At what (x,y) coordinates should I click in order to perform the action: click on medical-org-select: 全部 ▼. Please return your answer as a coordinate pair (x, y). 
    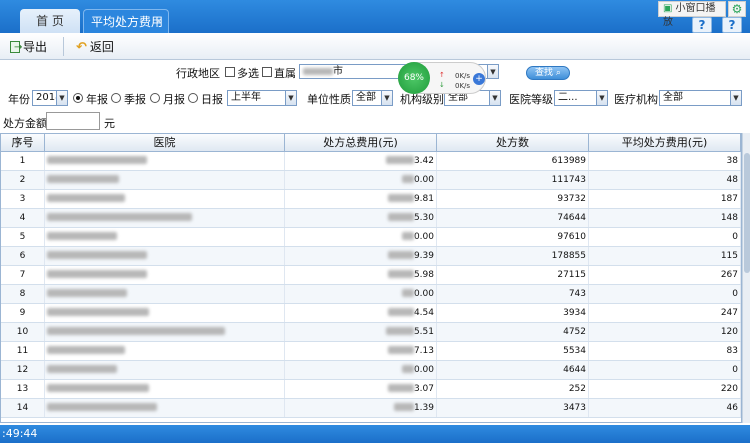
    Looking at the image, I should click on (700, 98).